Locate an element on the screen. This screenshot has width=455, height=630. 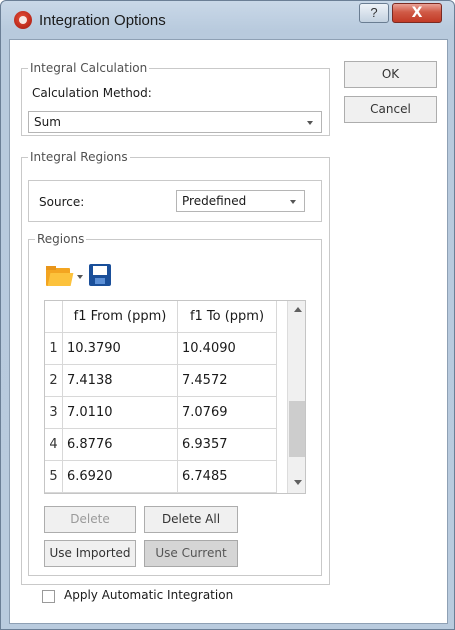
table-cell-from: 7.0110 is located at coordinates (120, 413).